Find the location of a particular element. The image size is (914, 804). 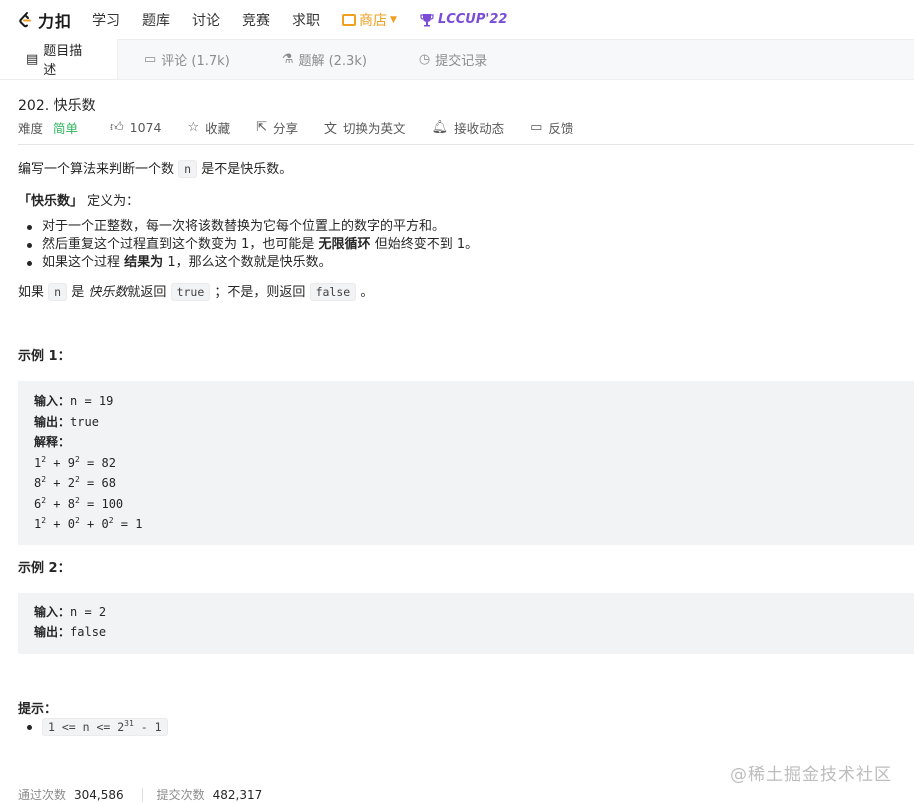

bell-icon: 🔔︎ is located at coordinates (440, 127).